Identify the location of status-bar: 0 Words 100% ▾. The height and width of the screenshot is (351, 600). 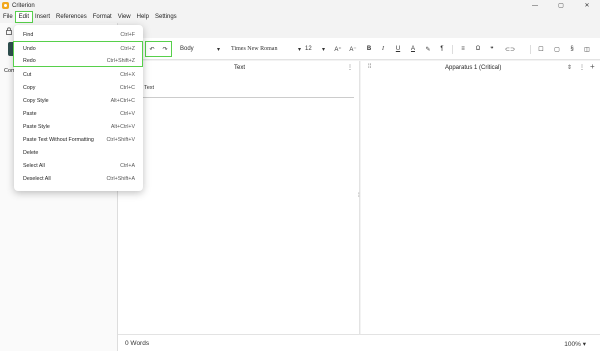
(359, 342).